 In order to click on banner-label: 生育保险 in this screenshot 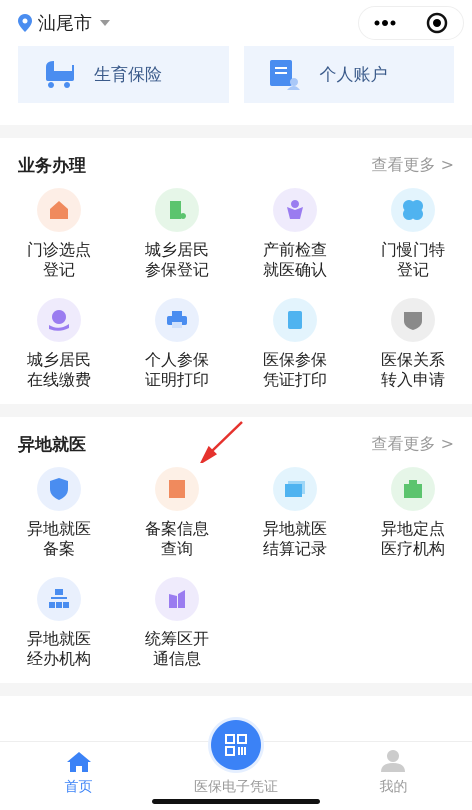, I will do `click(128, 75)`.